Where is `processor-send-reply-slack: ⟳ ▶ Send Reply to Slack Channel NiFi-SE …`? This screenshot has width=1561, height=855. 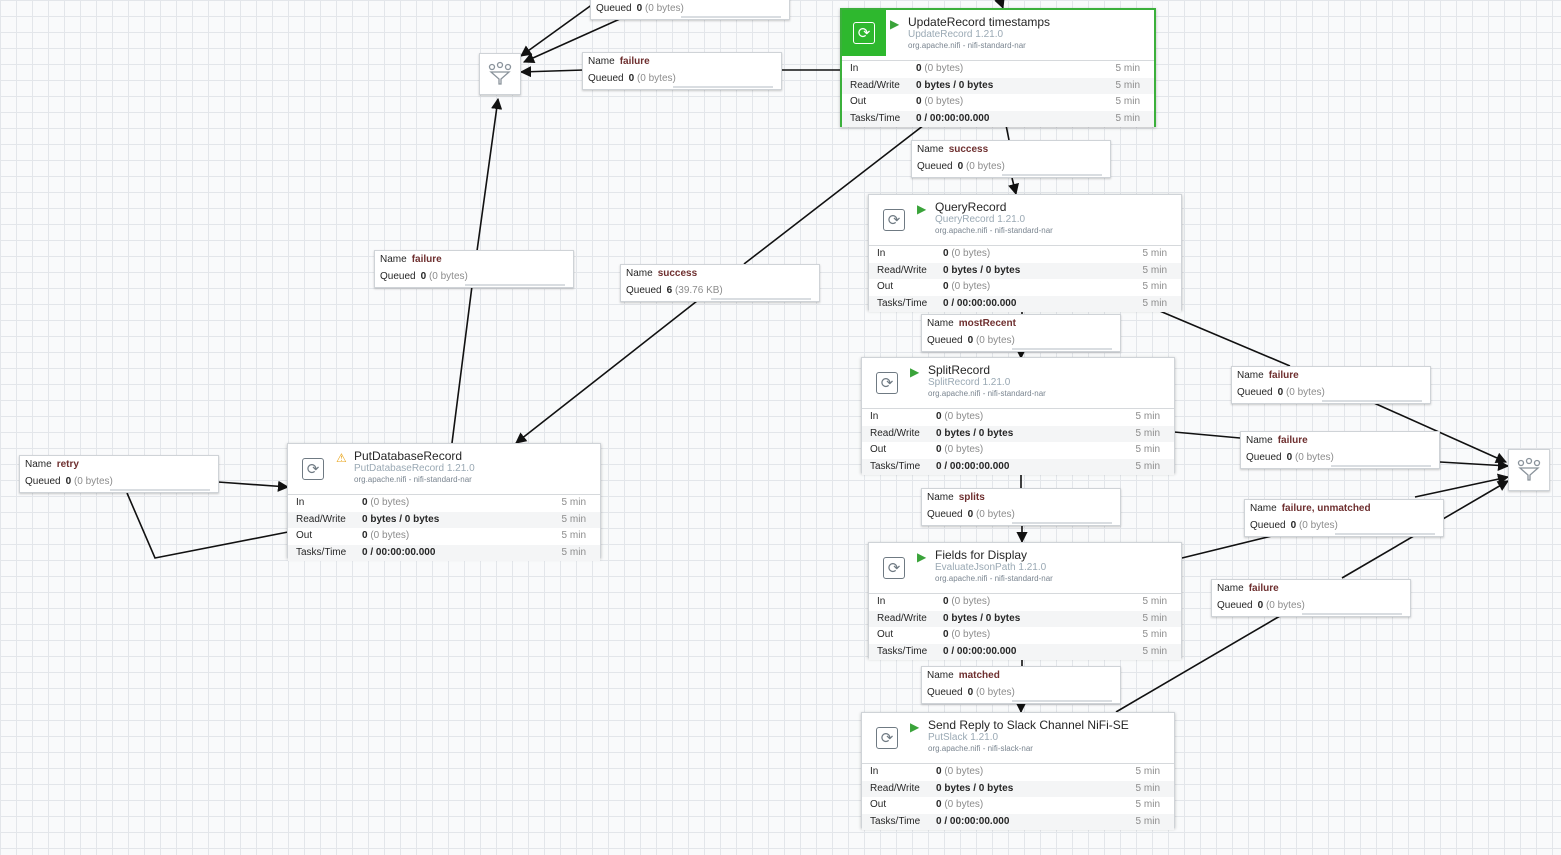 processor-send-reply-slack: ⟳ ▶ Send Reply to Slack Channel NiFi-SE … is located at coordinates (1018, 771).